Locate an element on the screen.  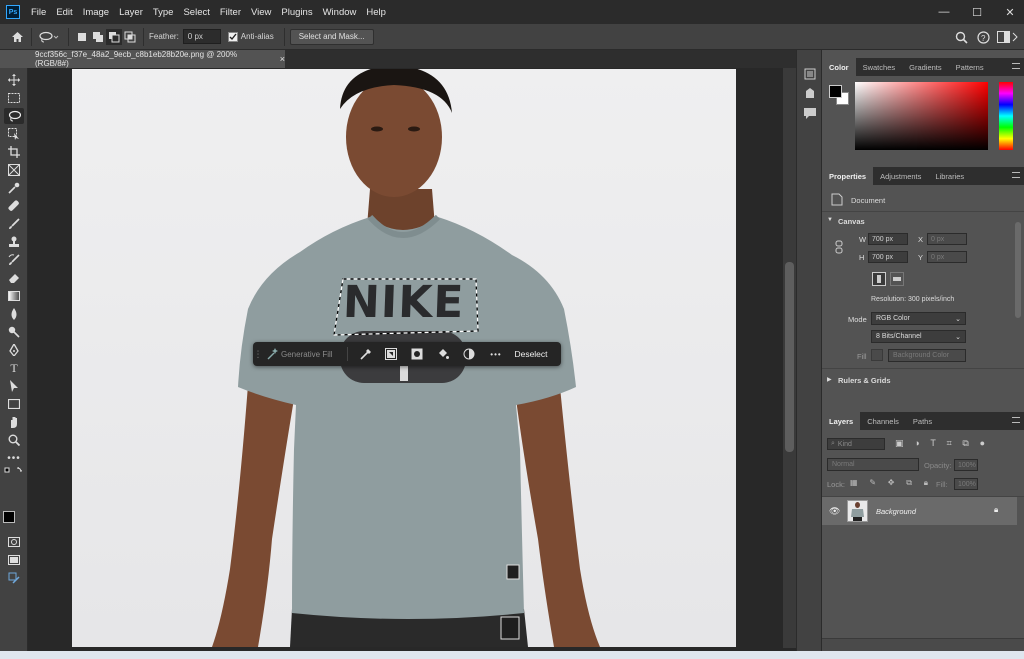
smart-object-filter-icon: ⧉ is located at coordinates (965, 444).